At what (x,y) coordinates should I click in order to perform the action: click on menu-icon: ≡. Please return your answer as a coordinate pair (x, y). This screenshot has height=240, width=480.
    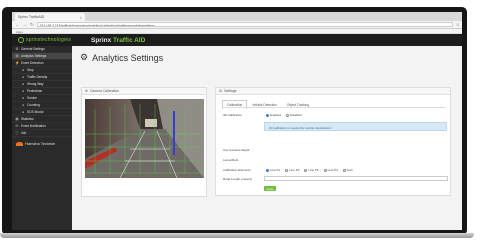
    Looking at the image, I should click on (457, 24).